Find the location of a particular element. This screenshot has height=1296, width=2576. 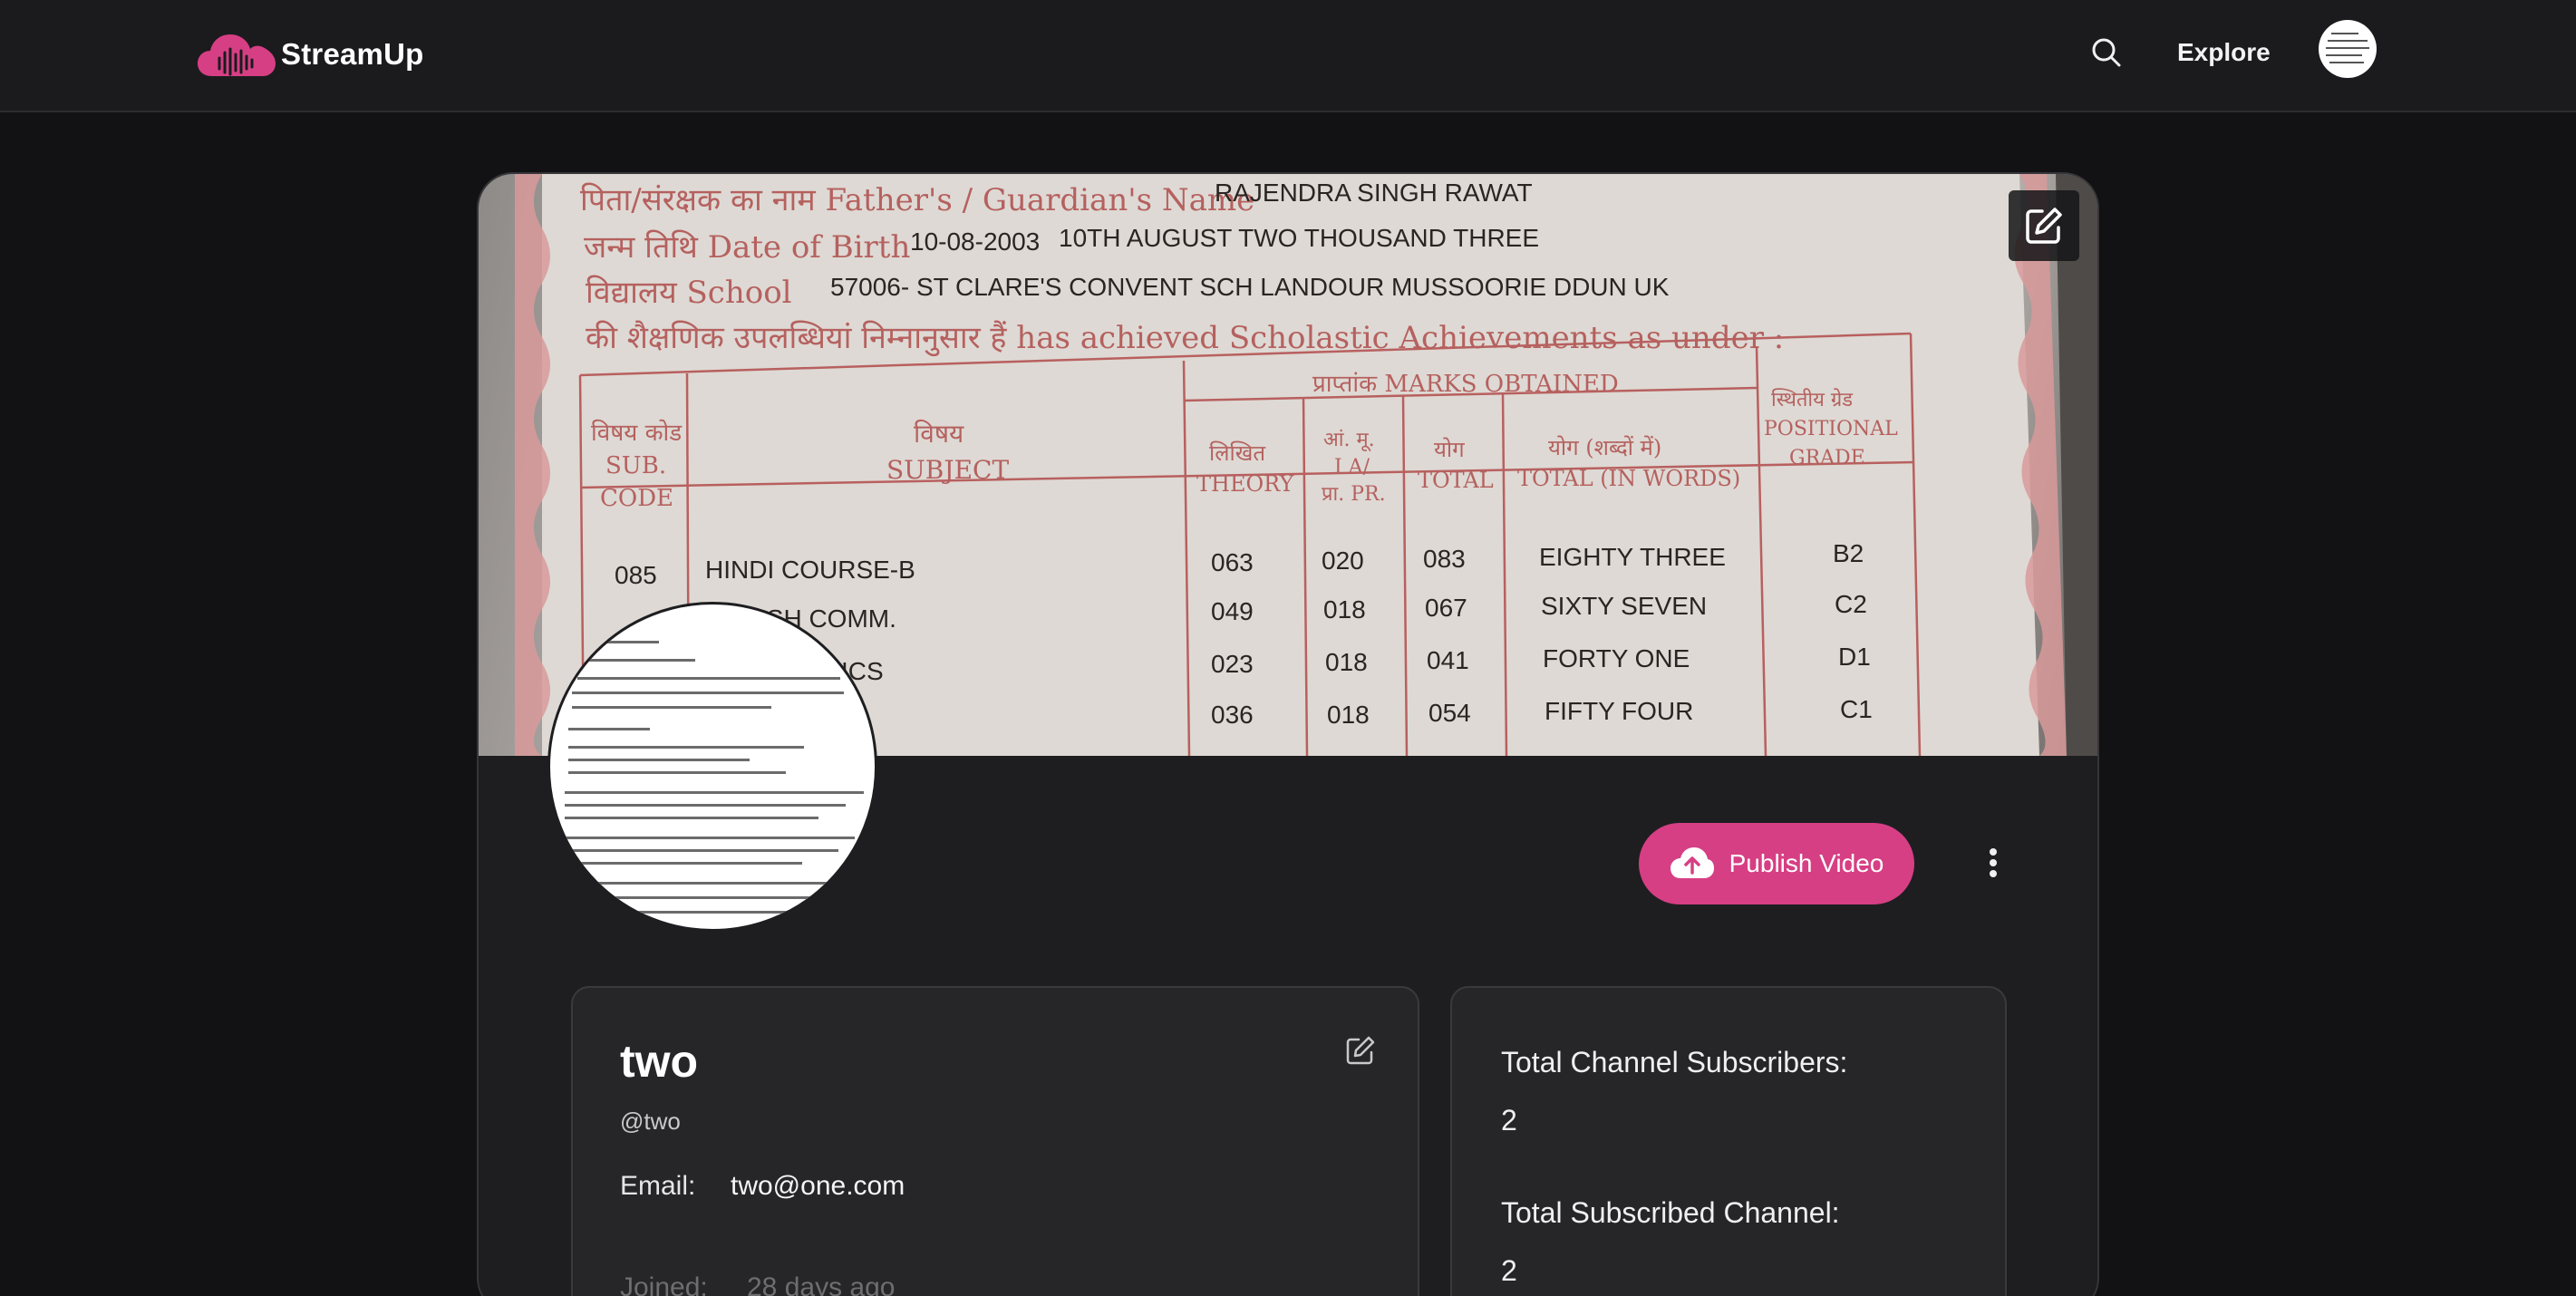

publish-video-button: Publish Video is located at coordinates (1776, 863).